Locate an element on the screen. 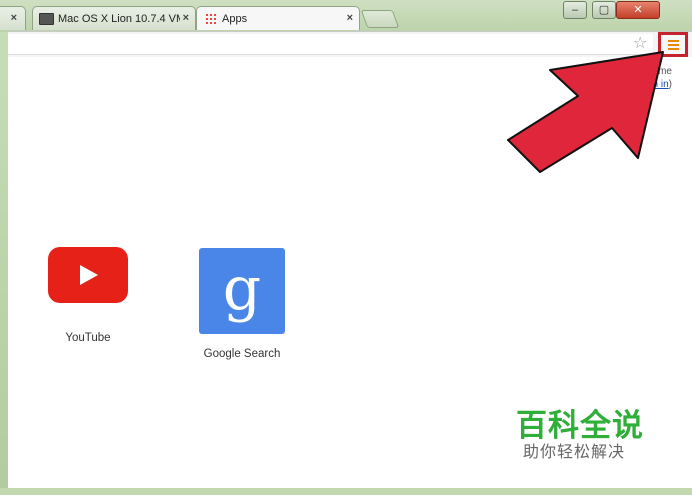  new-tab-button is located at coordinates (380, 19).